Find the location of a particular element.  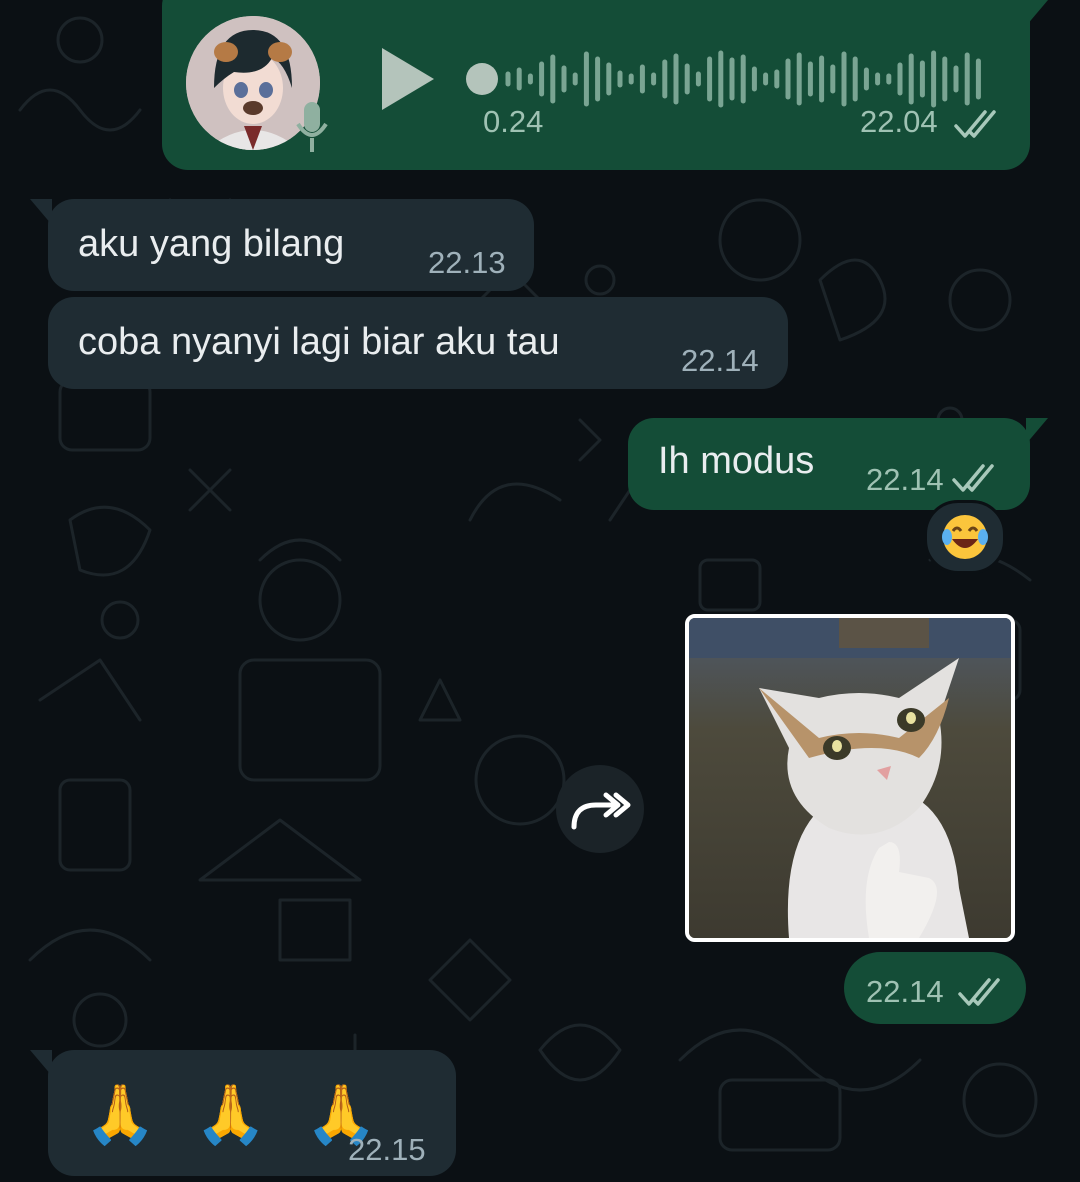

cat-image is located at coordinates (850, 778).